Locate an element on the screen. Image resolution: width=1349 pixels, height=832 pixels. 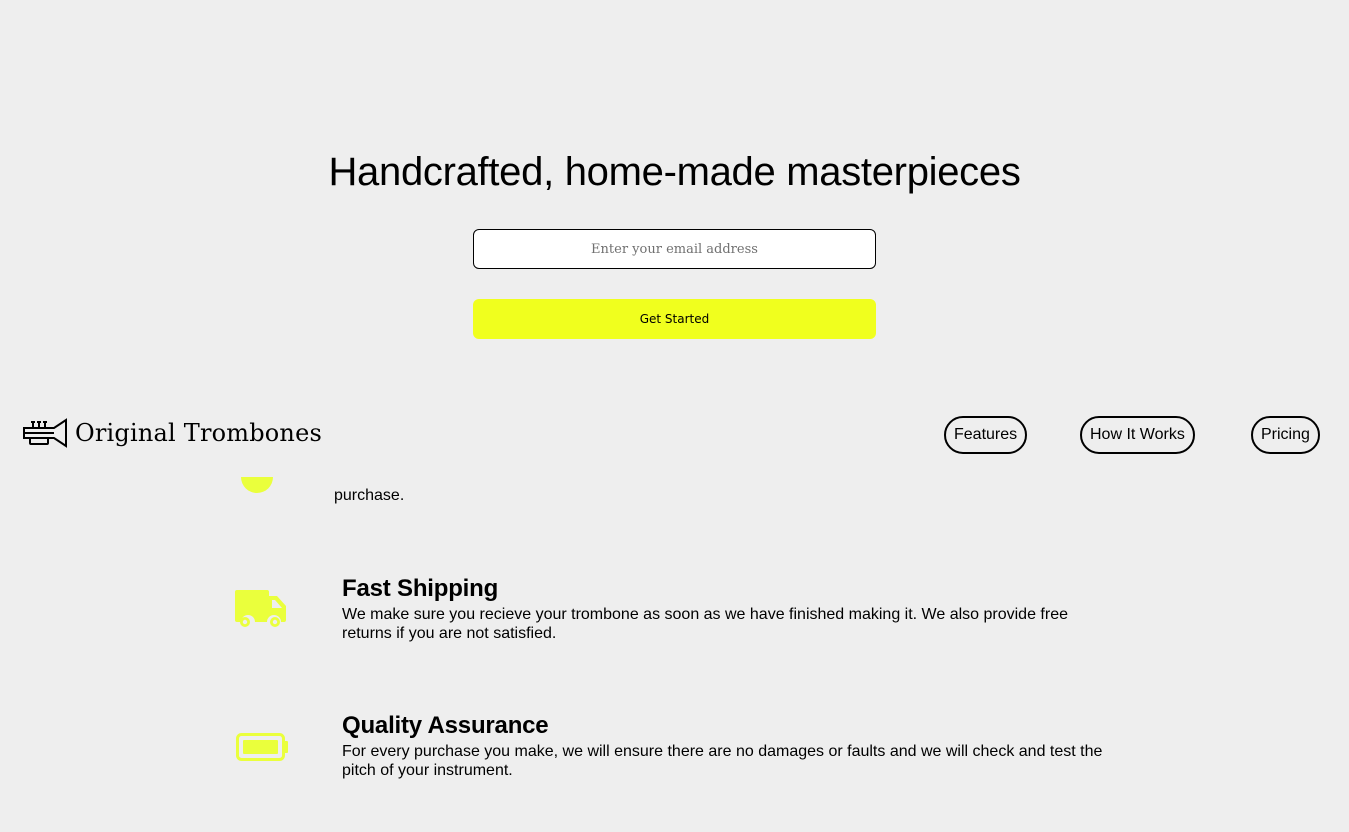
trumpet-icon is located at coordinates (45, 433).